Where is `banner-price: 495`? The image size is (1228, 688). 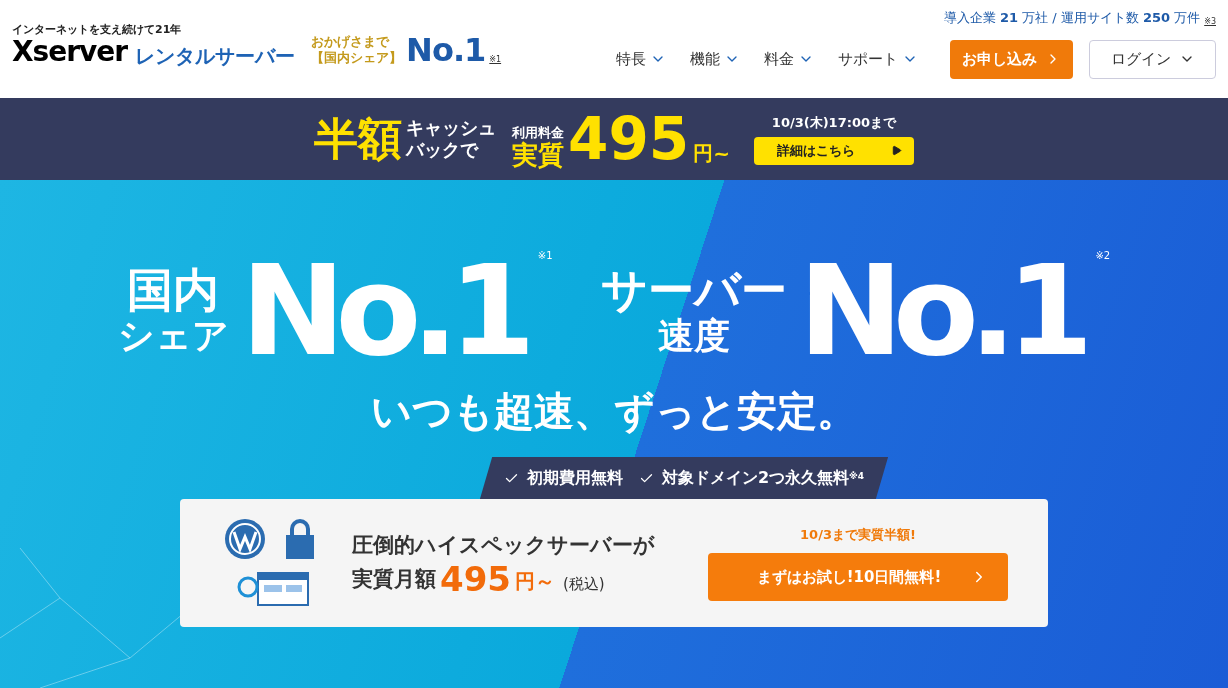 banner-price: 495 is located at coordinates (629, 139).